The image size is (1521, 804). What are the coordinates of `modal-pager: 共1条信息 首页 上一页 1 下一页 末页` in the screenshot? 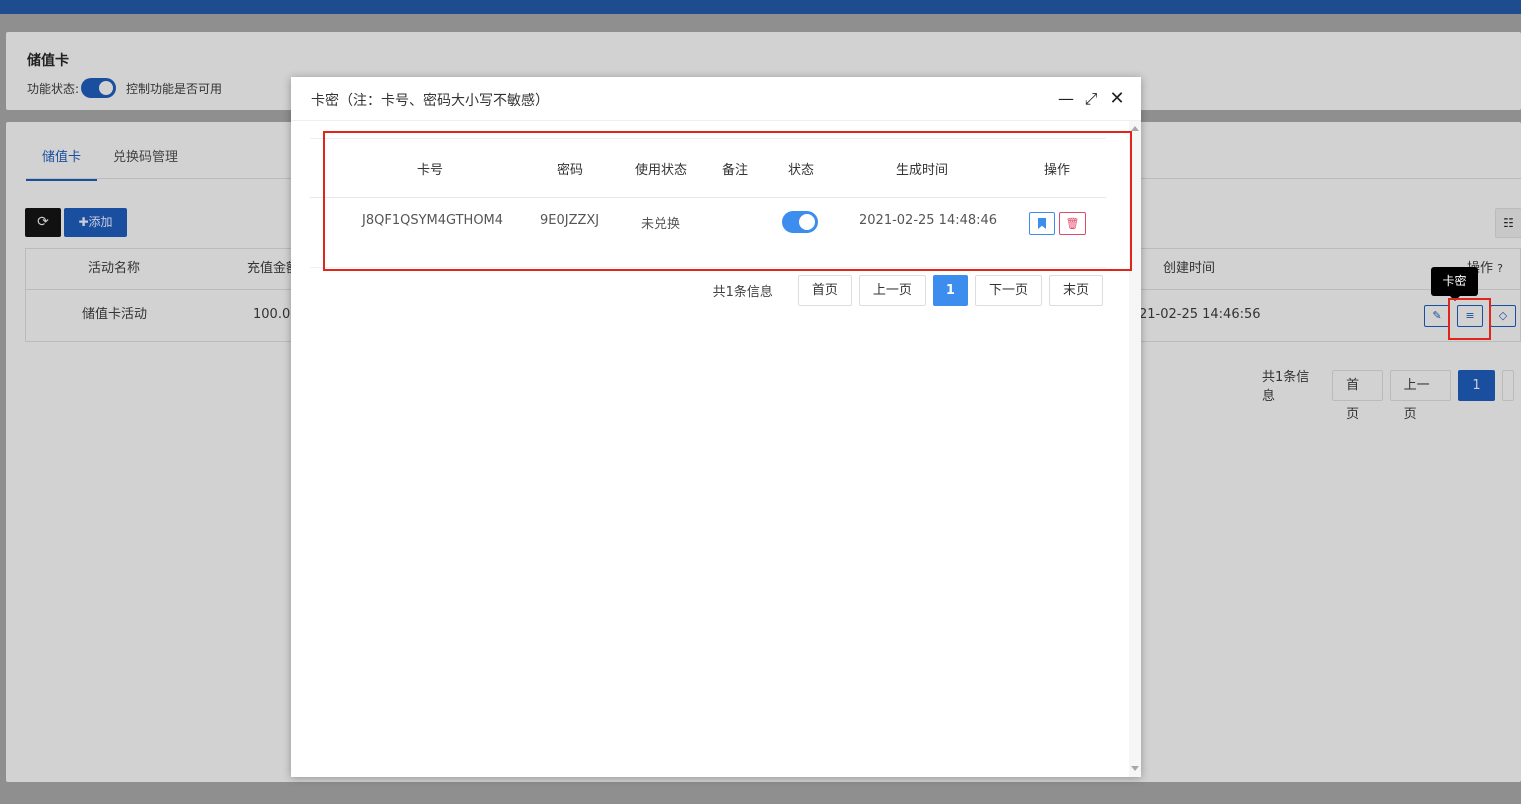 It's located at (908, 290).